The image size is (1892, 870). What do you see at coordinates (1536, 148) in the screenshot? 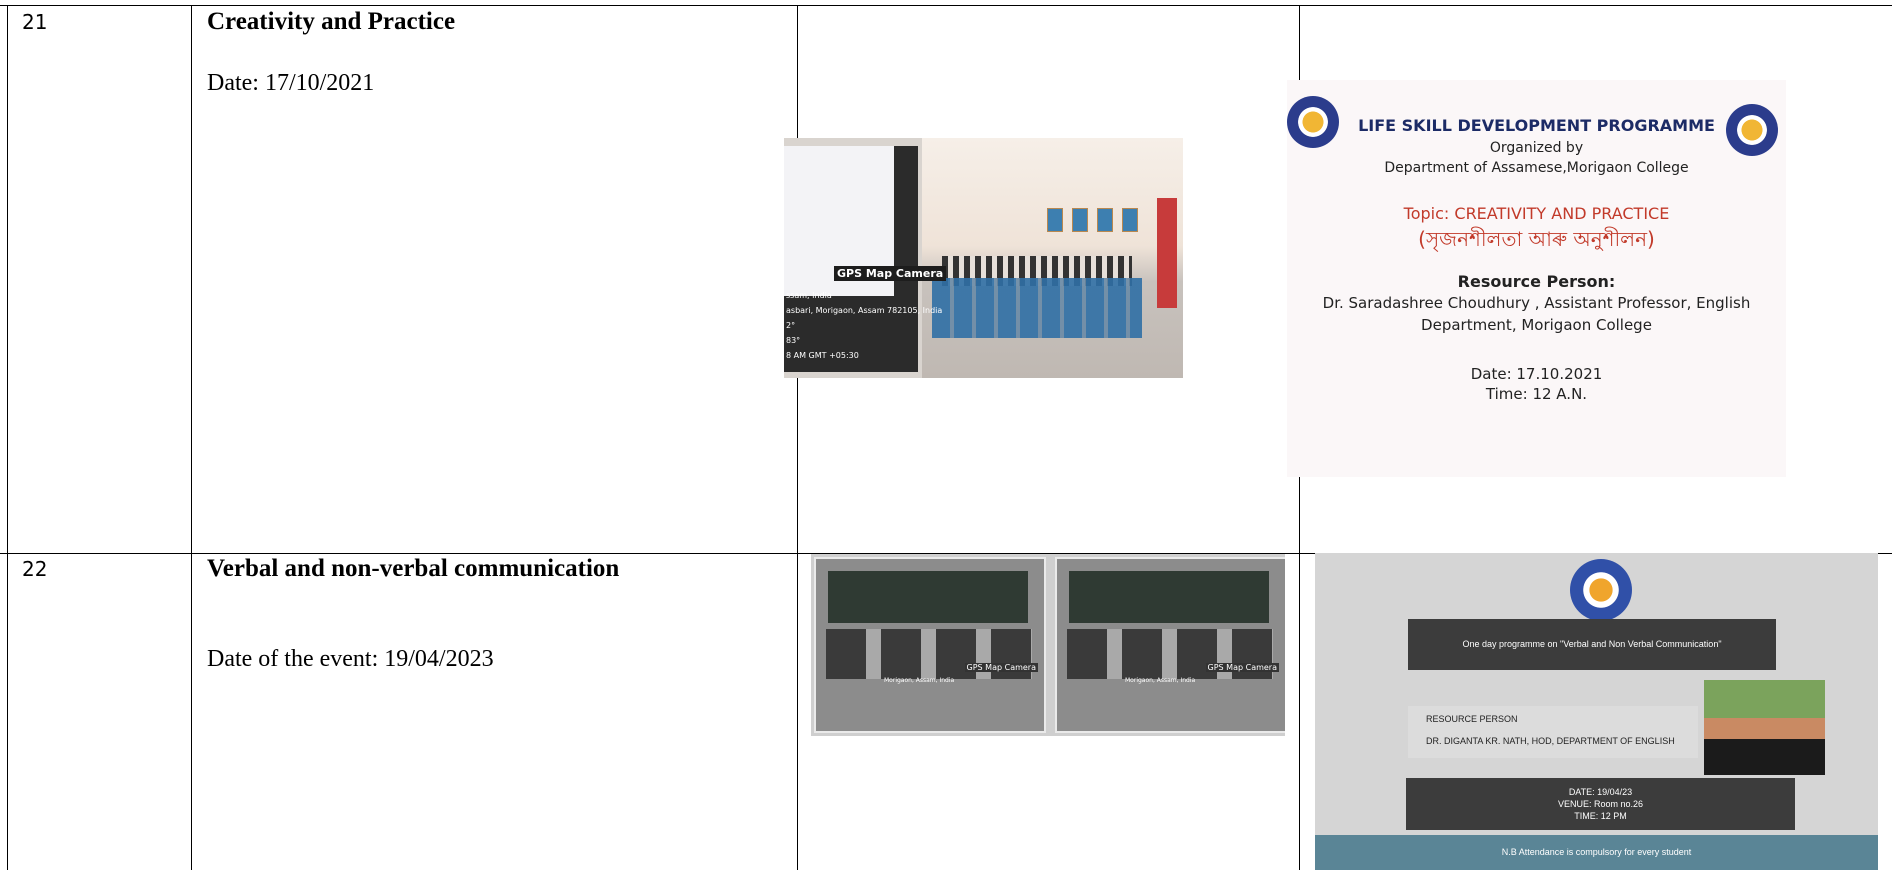
I see `poster-organized: Organized by` at bounding box center [1536, 148].